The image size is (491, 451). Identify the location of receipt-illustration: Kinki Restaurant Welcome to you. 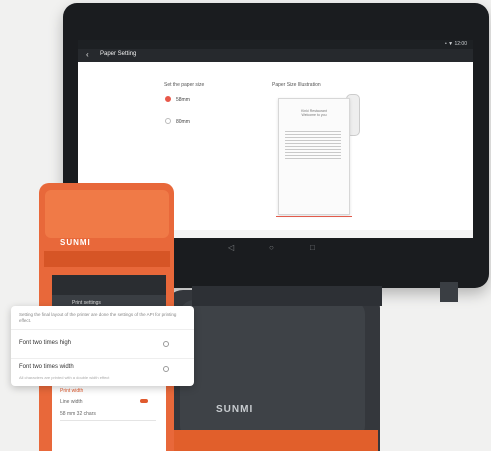
(314, 156).